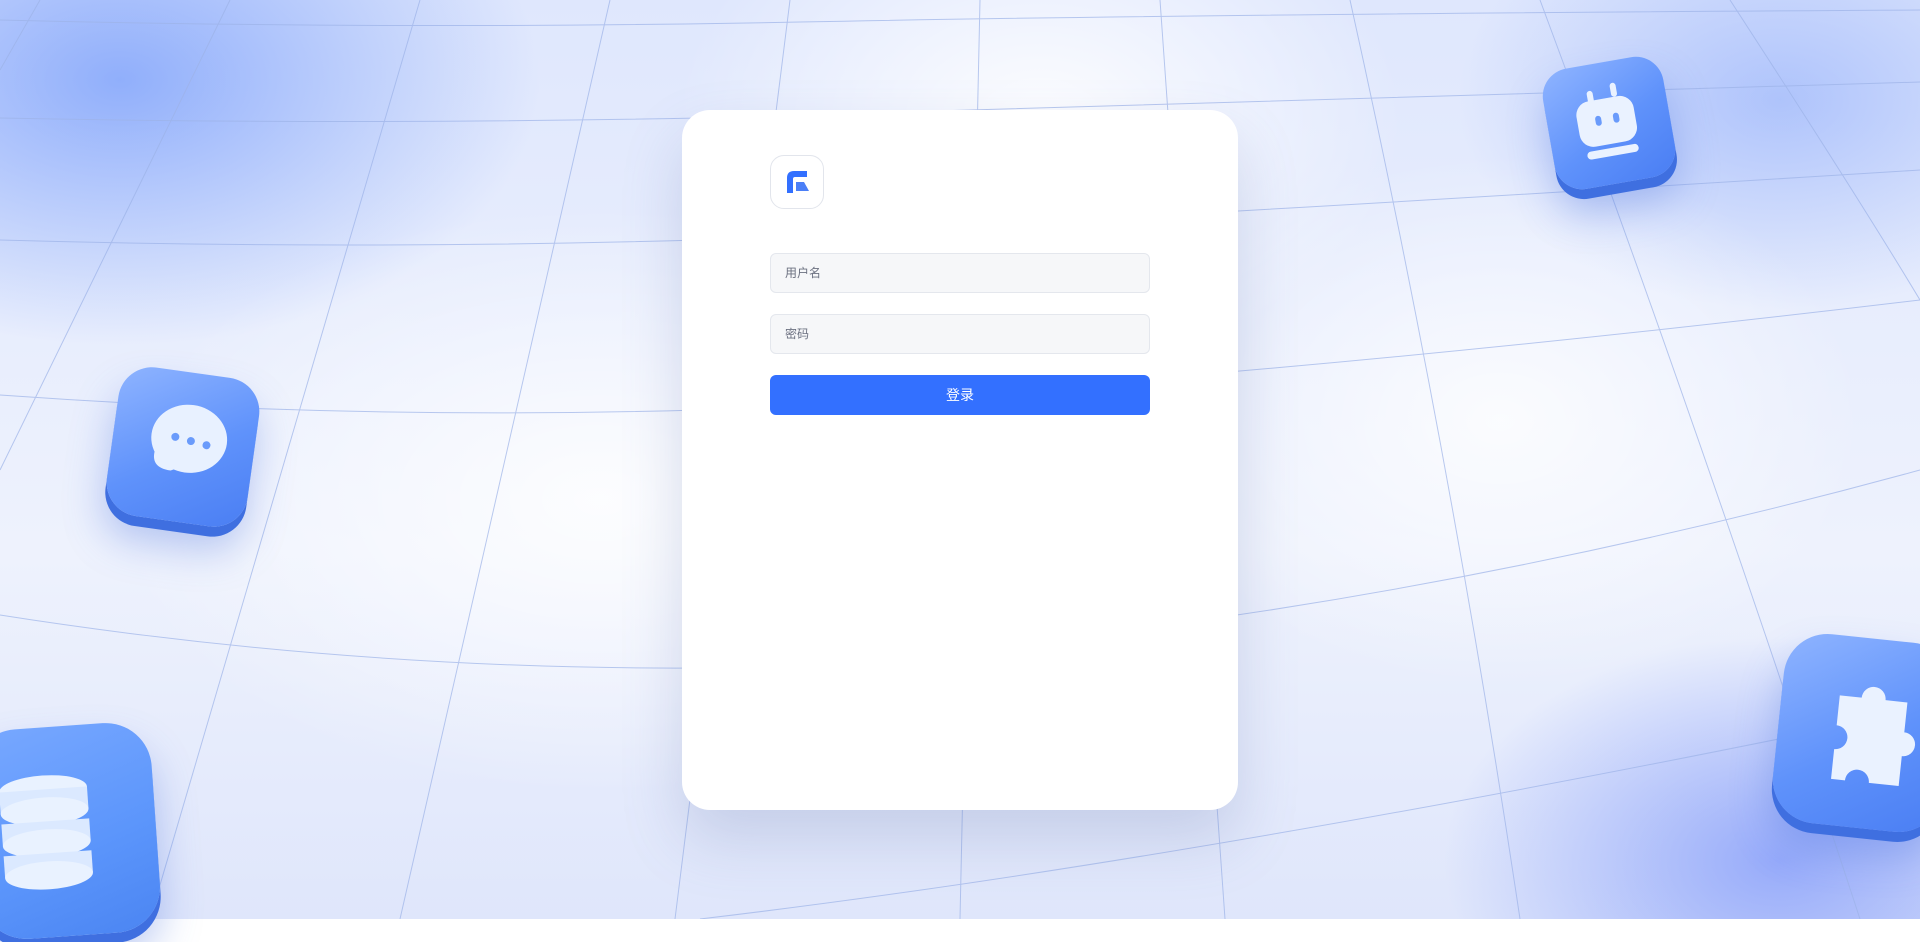 Image resolution: width=1920 pixels, height=942 pixels. Describe the element at coordinates (960, 395) in the screenshot. I see `login-button: 登录` at that location.